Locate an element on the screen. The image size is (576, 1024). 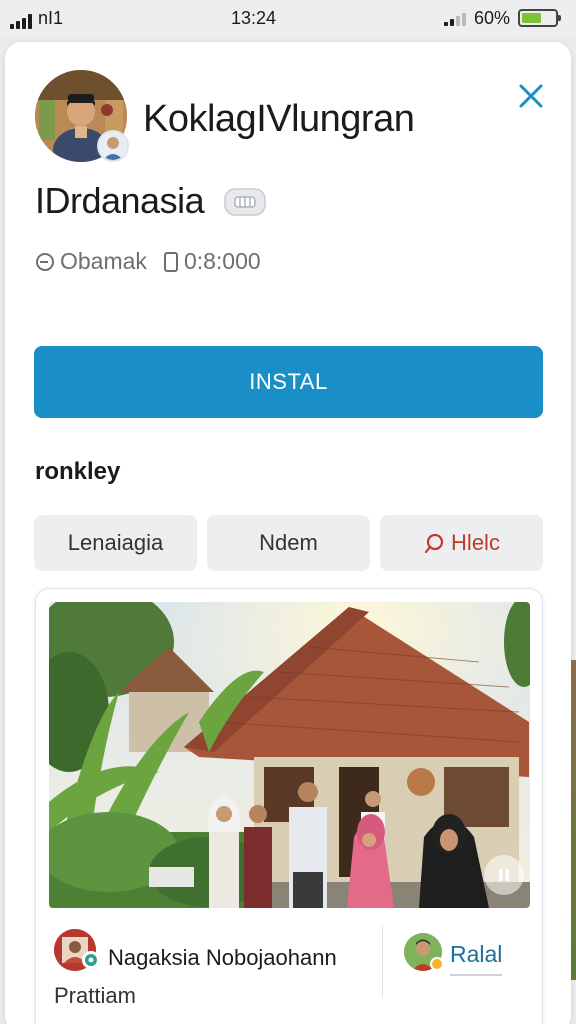
section-title: ronkley is located at coordinates (78, 471).